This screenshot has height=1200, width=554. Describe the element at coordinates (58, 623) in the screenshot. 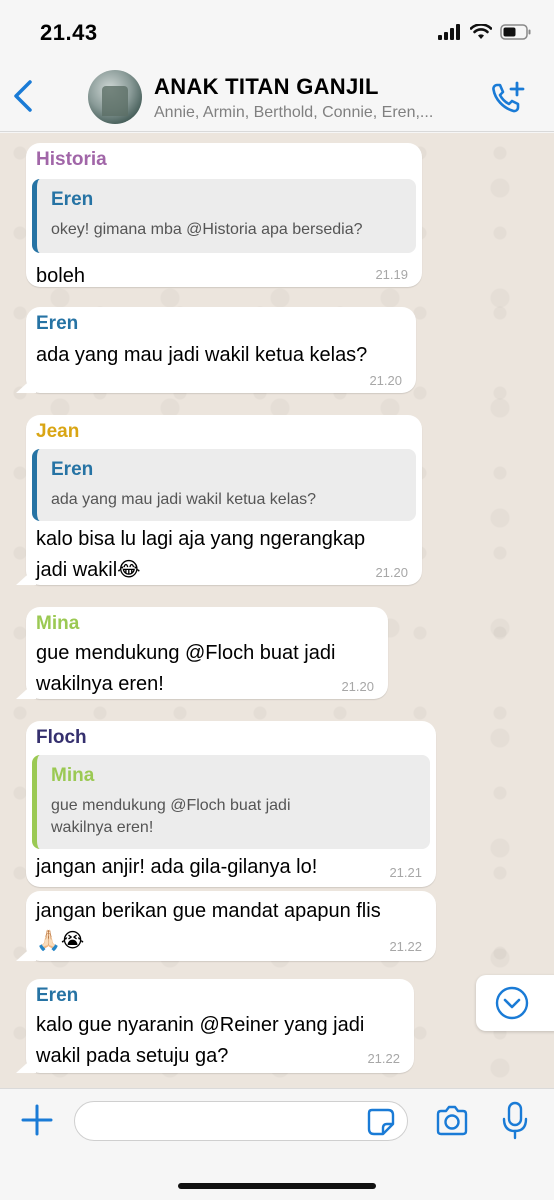

I see `message-sender: Mina` at that location.